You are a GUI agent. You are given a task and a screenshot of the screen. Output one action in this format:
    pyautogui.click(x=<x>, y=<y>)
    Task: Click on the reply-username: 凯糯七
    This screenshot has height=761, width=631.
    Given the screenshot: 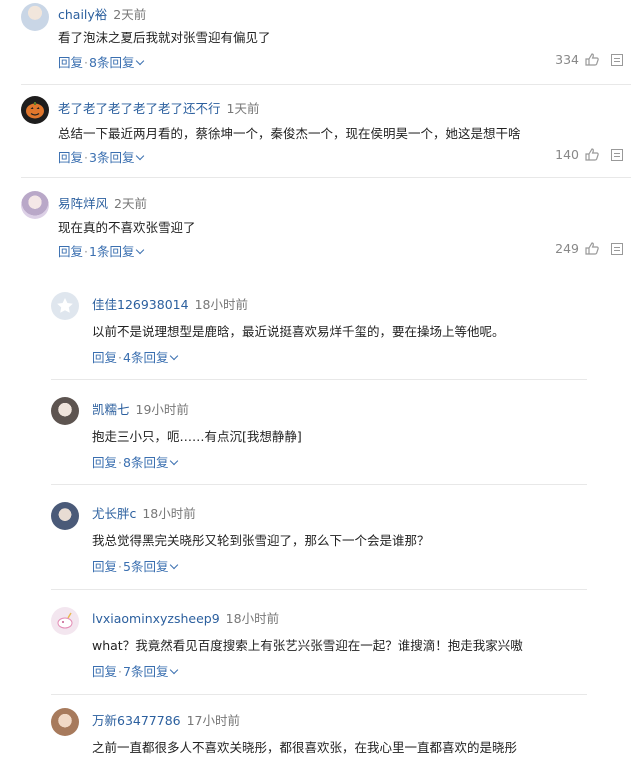 What is the action you would take?
    pyautogui.click(x=111, y=409)
    